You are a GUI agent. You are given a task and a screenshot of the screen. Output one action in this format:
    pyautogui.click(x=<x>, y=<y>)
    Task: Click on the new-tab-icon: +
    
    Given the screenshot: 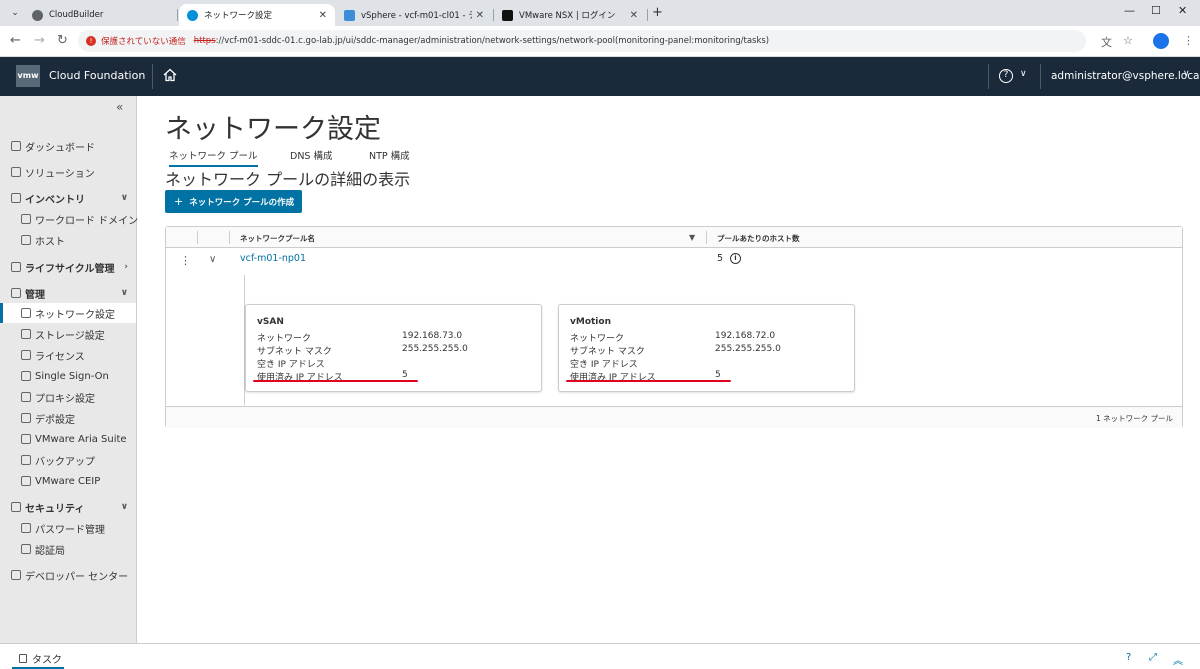 What is the action you would take?
    pyautogui.click(x=657, y=12)
    